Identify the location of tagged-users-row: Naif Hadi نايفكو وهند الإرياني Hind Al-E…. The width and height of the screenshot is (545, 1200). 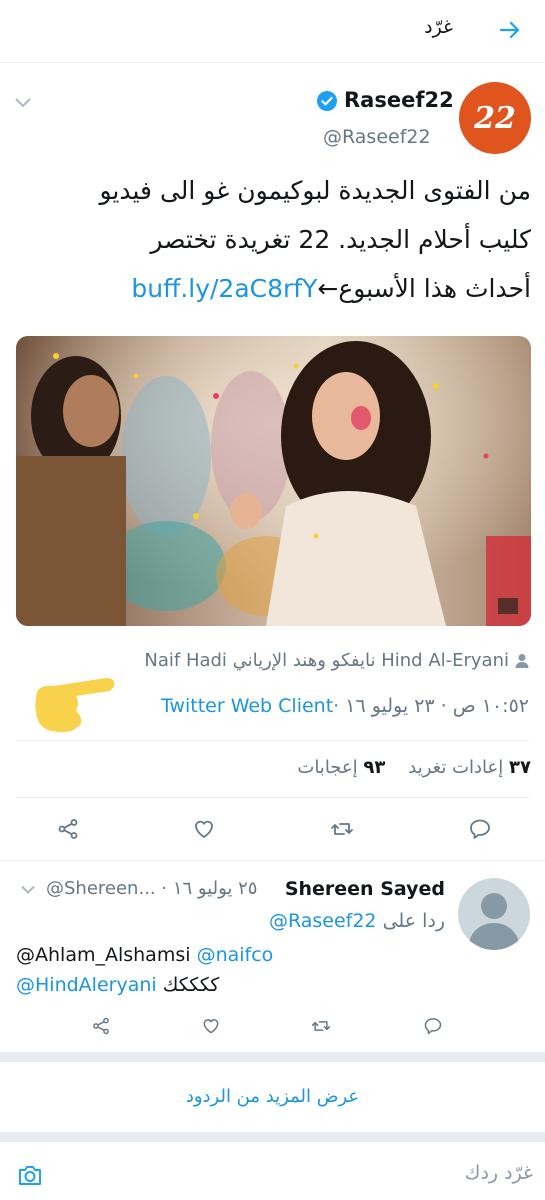
(336, 660).